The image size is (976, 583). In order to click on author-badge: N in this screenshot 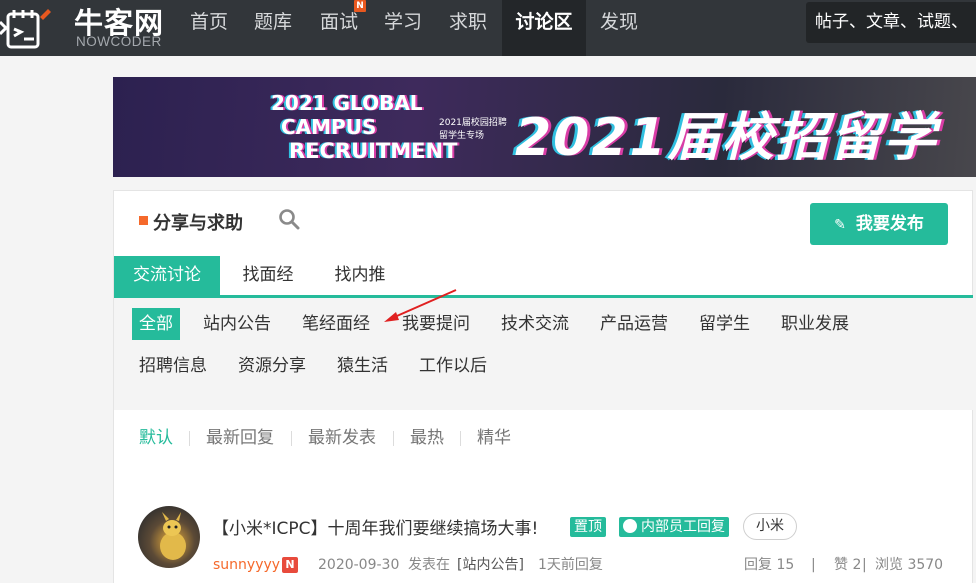, I will do `click(290, 565)`.